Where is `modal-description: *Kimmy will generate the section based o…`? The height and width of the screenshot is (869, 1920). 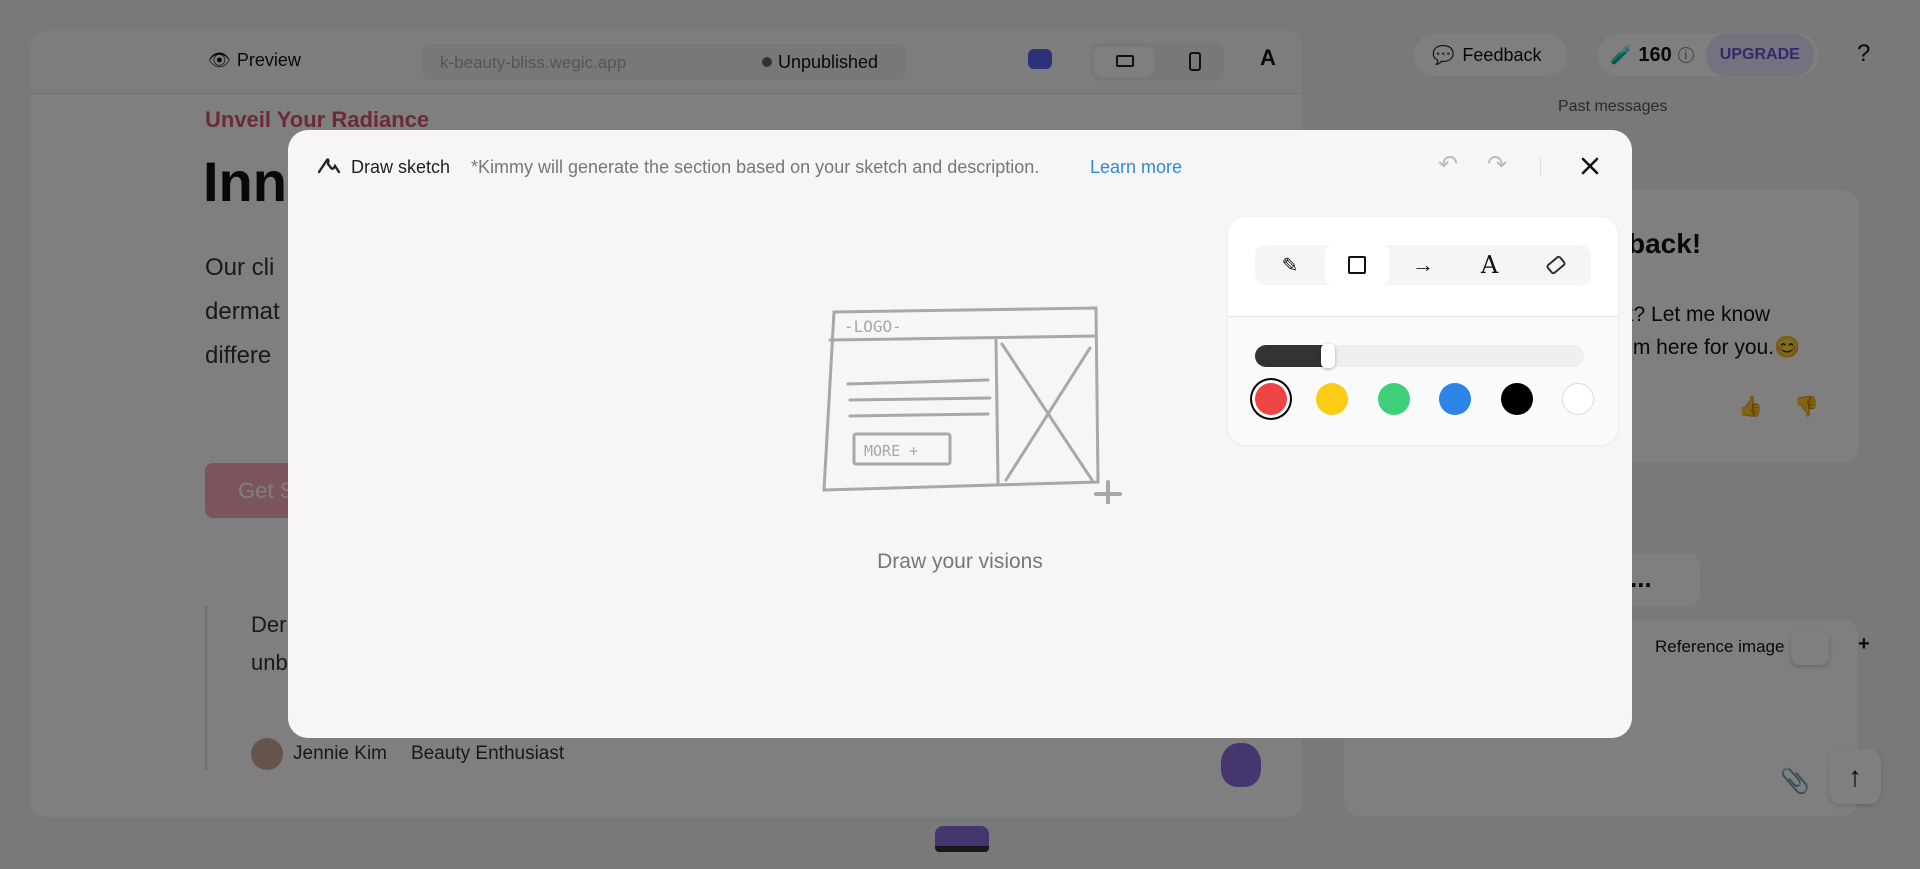 modal-description: *Kimmy will generate the section based o… is located at coordinates (755, 167).